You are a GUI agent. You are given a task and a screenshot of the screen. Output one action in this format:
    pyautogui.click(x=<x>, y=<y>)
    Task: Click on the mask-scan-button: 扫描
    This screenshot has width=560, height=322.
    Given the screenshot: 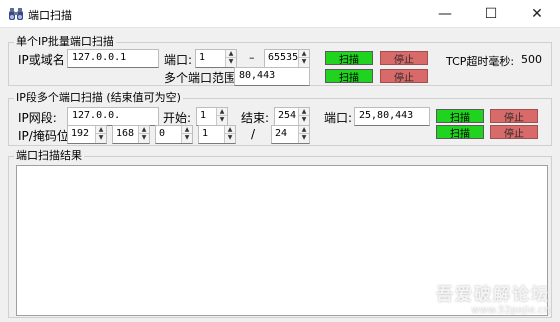 What is the action you would take?
    pyautogui.click(x=460, y=132)
    